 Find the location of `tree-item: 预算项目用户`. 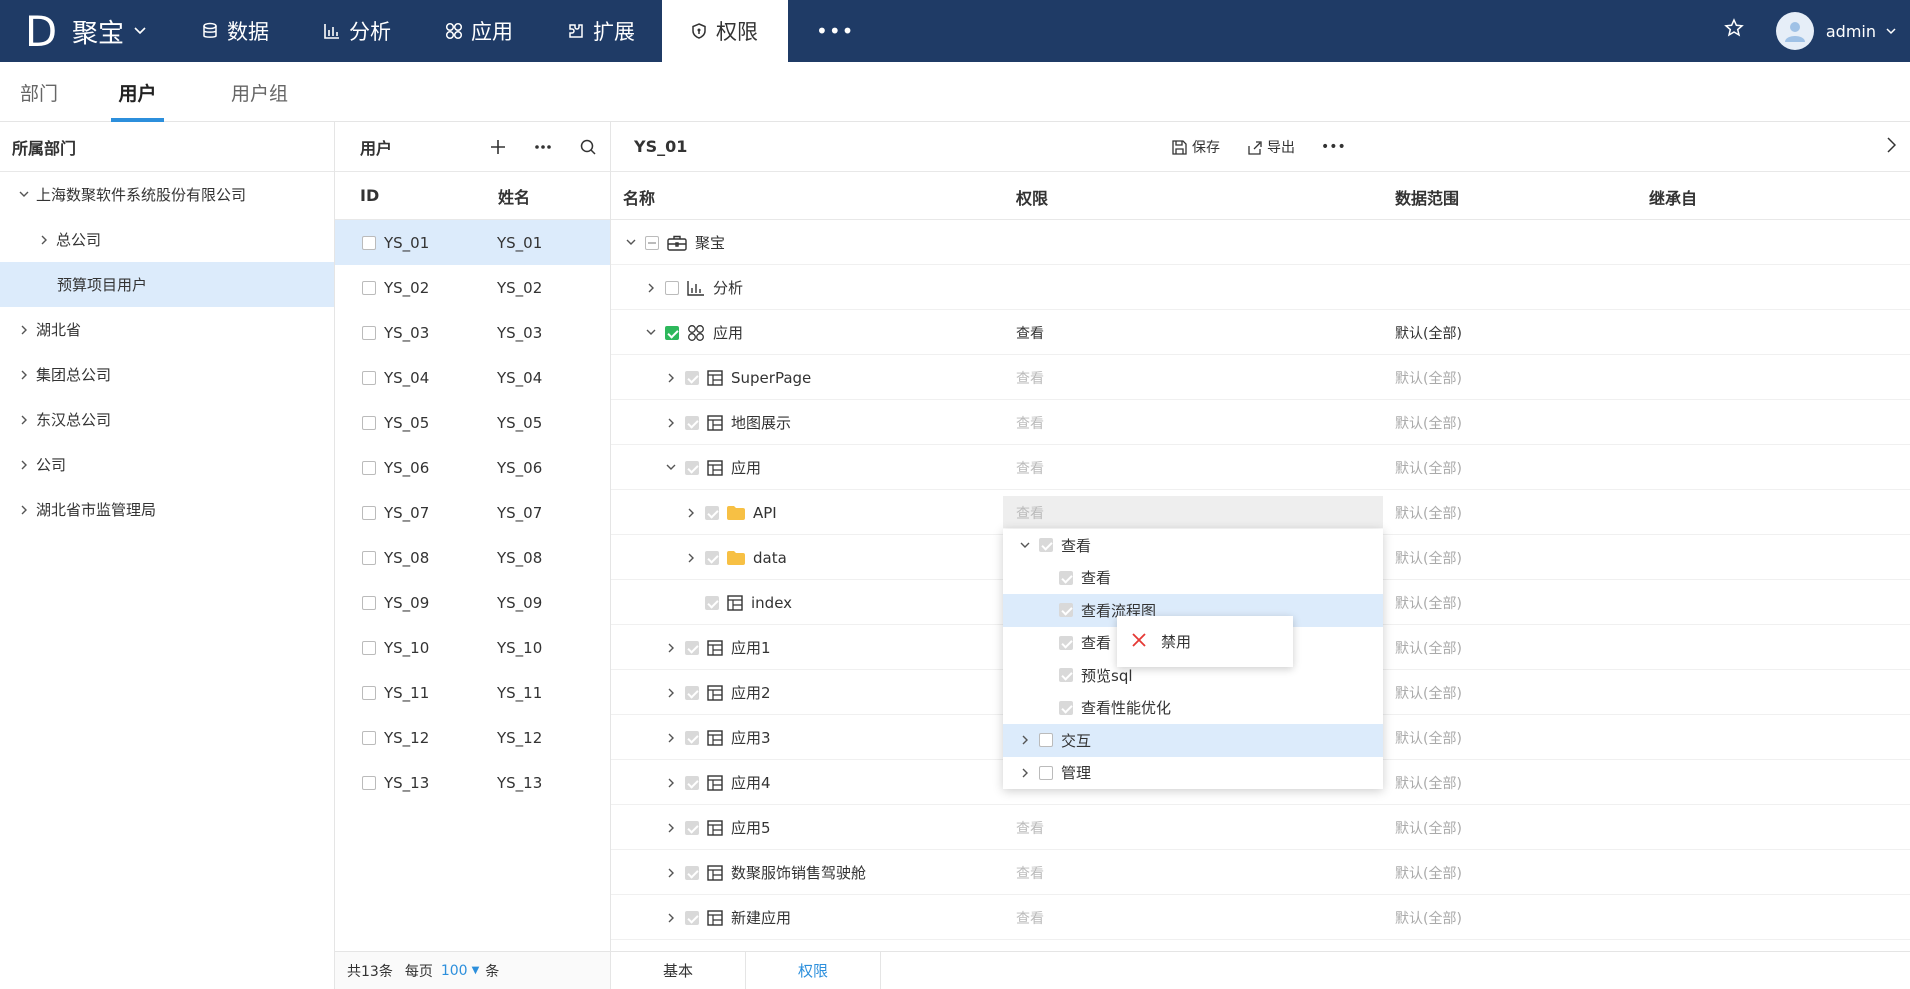

tree-item: 预算项目用户 is located at coordinates (167, 284).